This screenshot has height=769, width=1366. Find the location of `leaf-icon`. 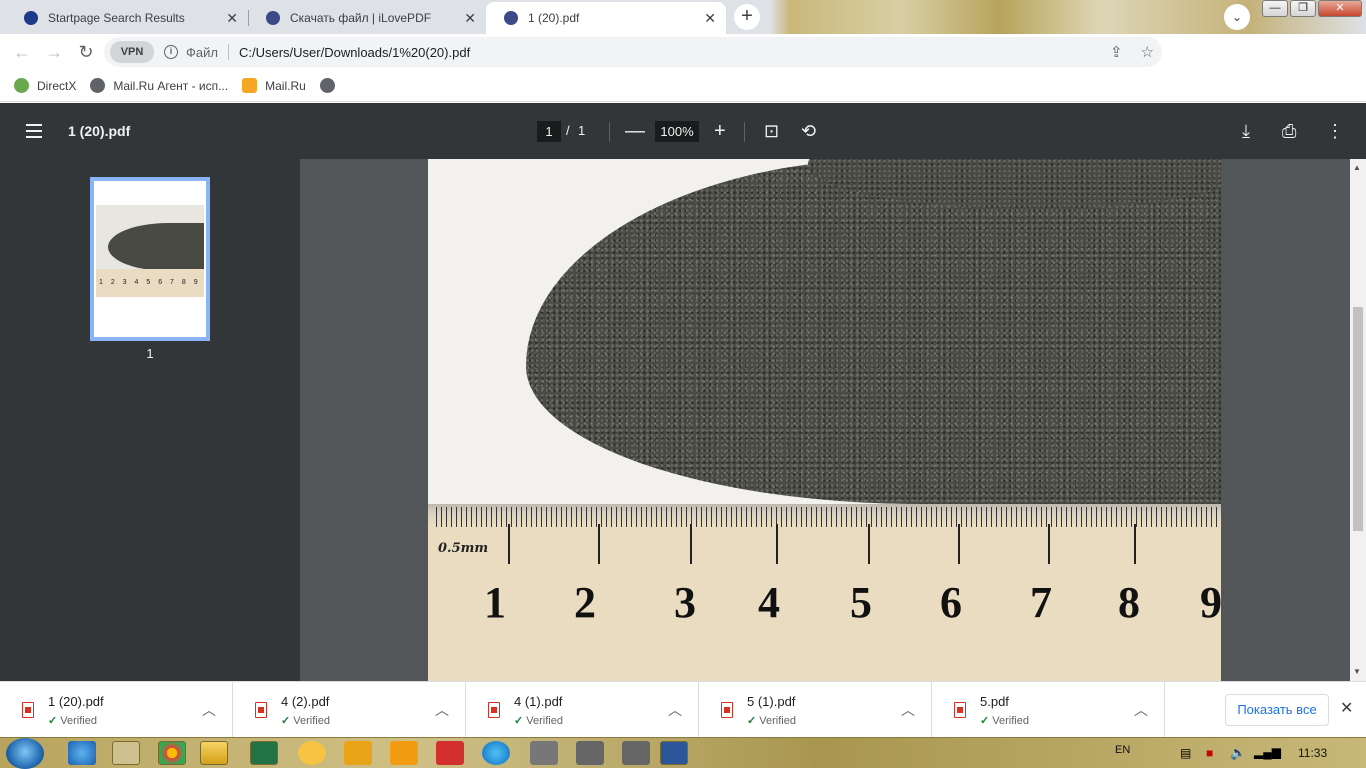

leaf-icon is located at coordinates (21, 85).